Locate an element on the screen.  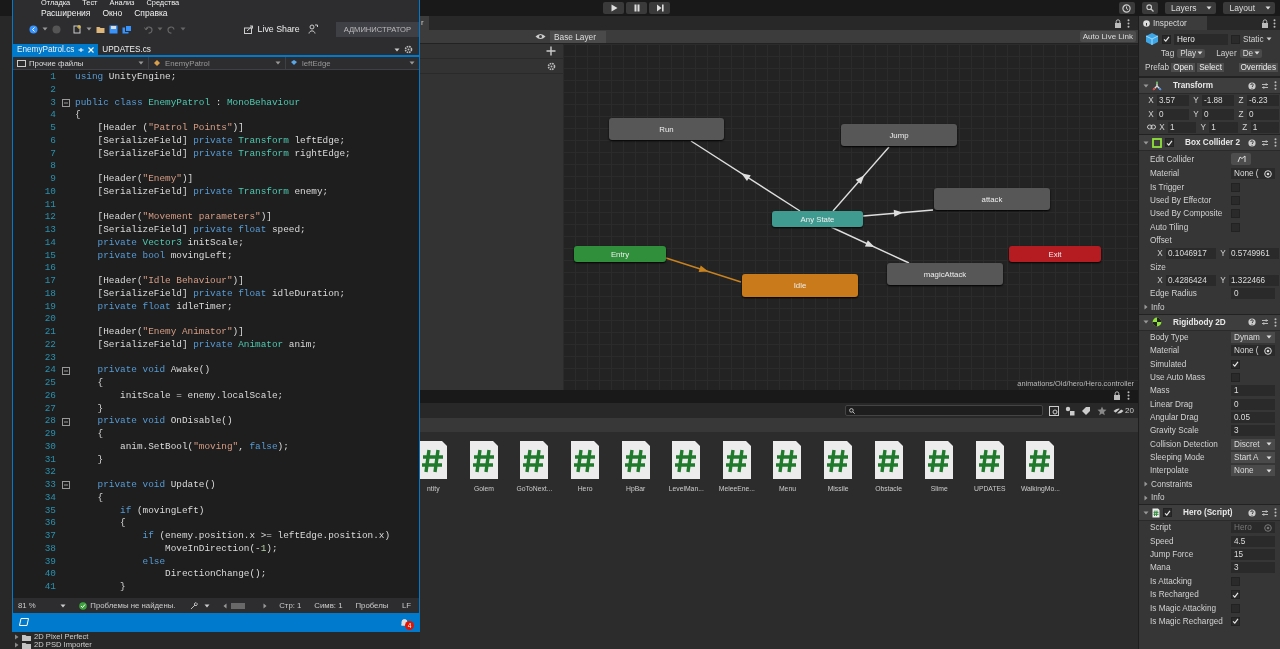
number-field: 0.1046917 is located at coordinates (1191, 254).